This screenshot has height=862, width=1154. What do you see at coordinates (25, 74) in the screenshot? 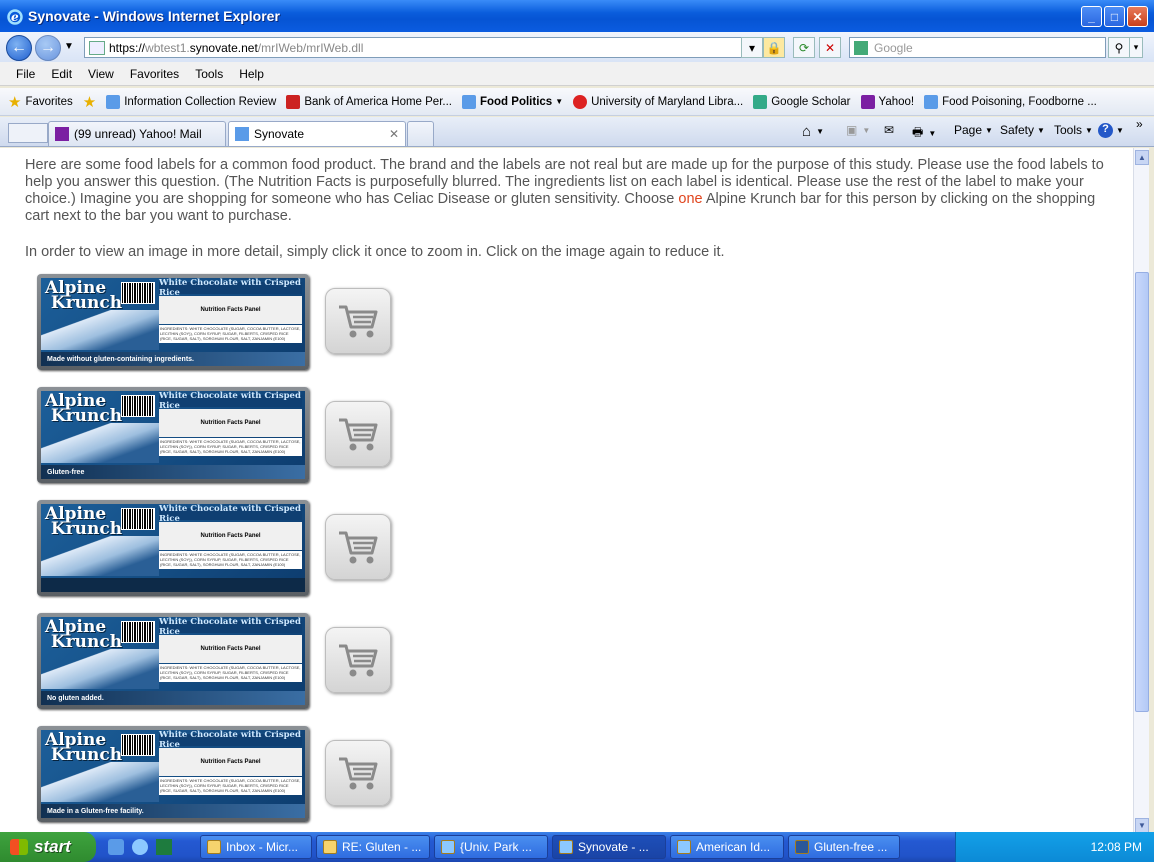
I see `menu-file: File` at bounding box center [25, 74].